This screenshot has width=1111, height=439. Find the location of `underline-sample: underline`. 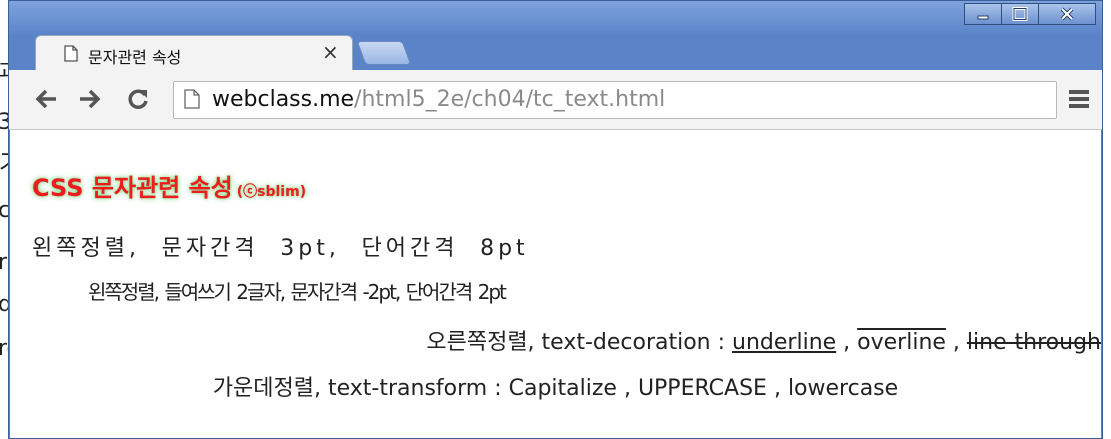

underline-sample: underline is located at coordinates (784, 342).